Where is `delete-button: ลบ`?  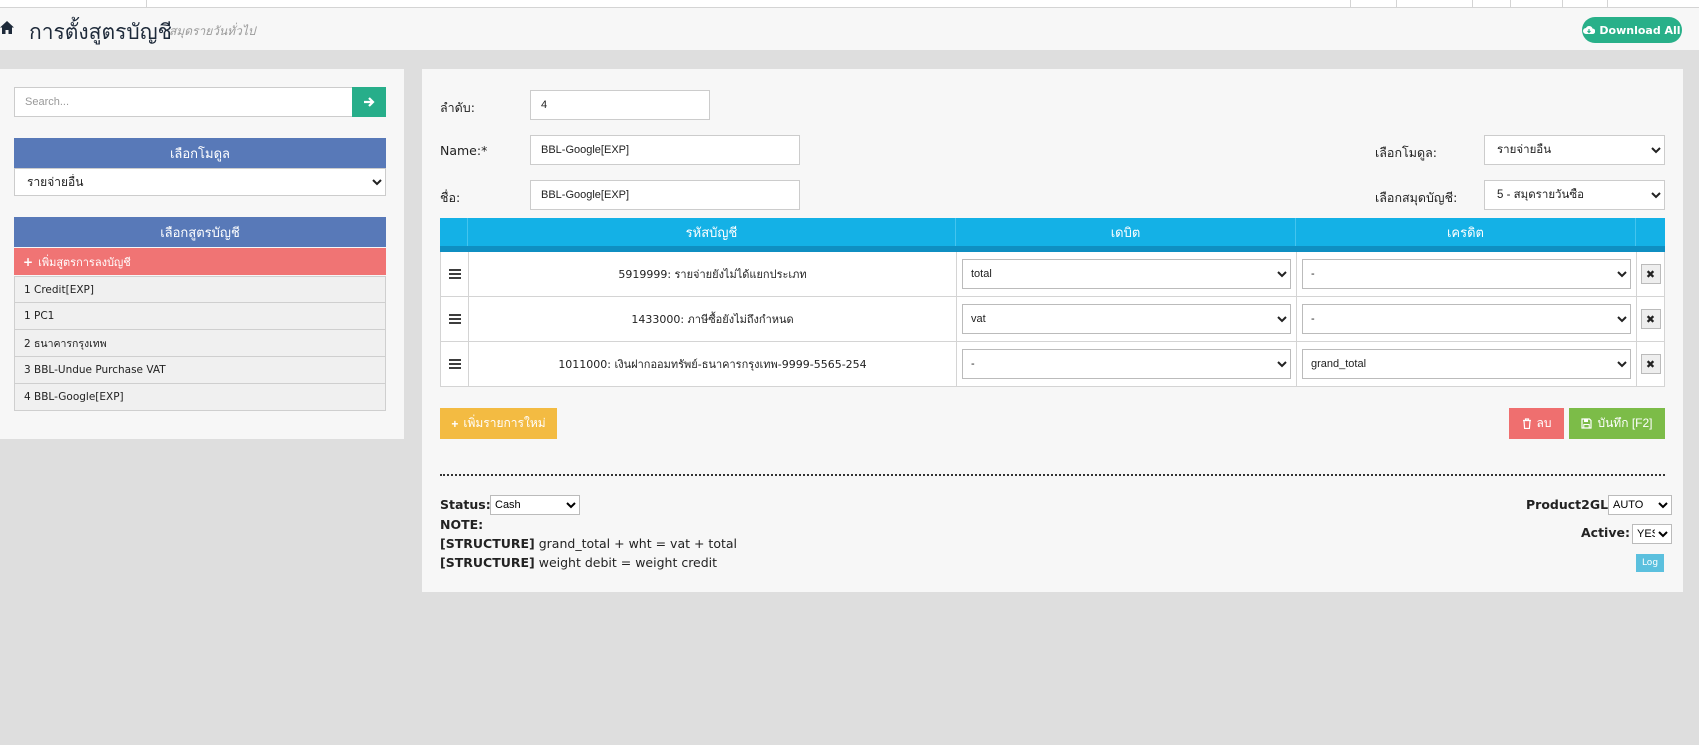
delete-button: ลบ is located at coordinates (1536, 423).